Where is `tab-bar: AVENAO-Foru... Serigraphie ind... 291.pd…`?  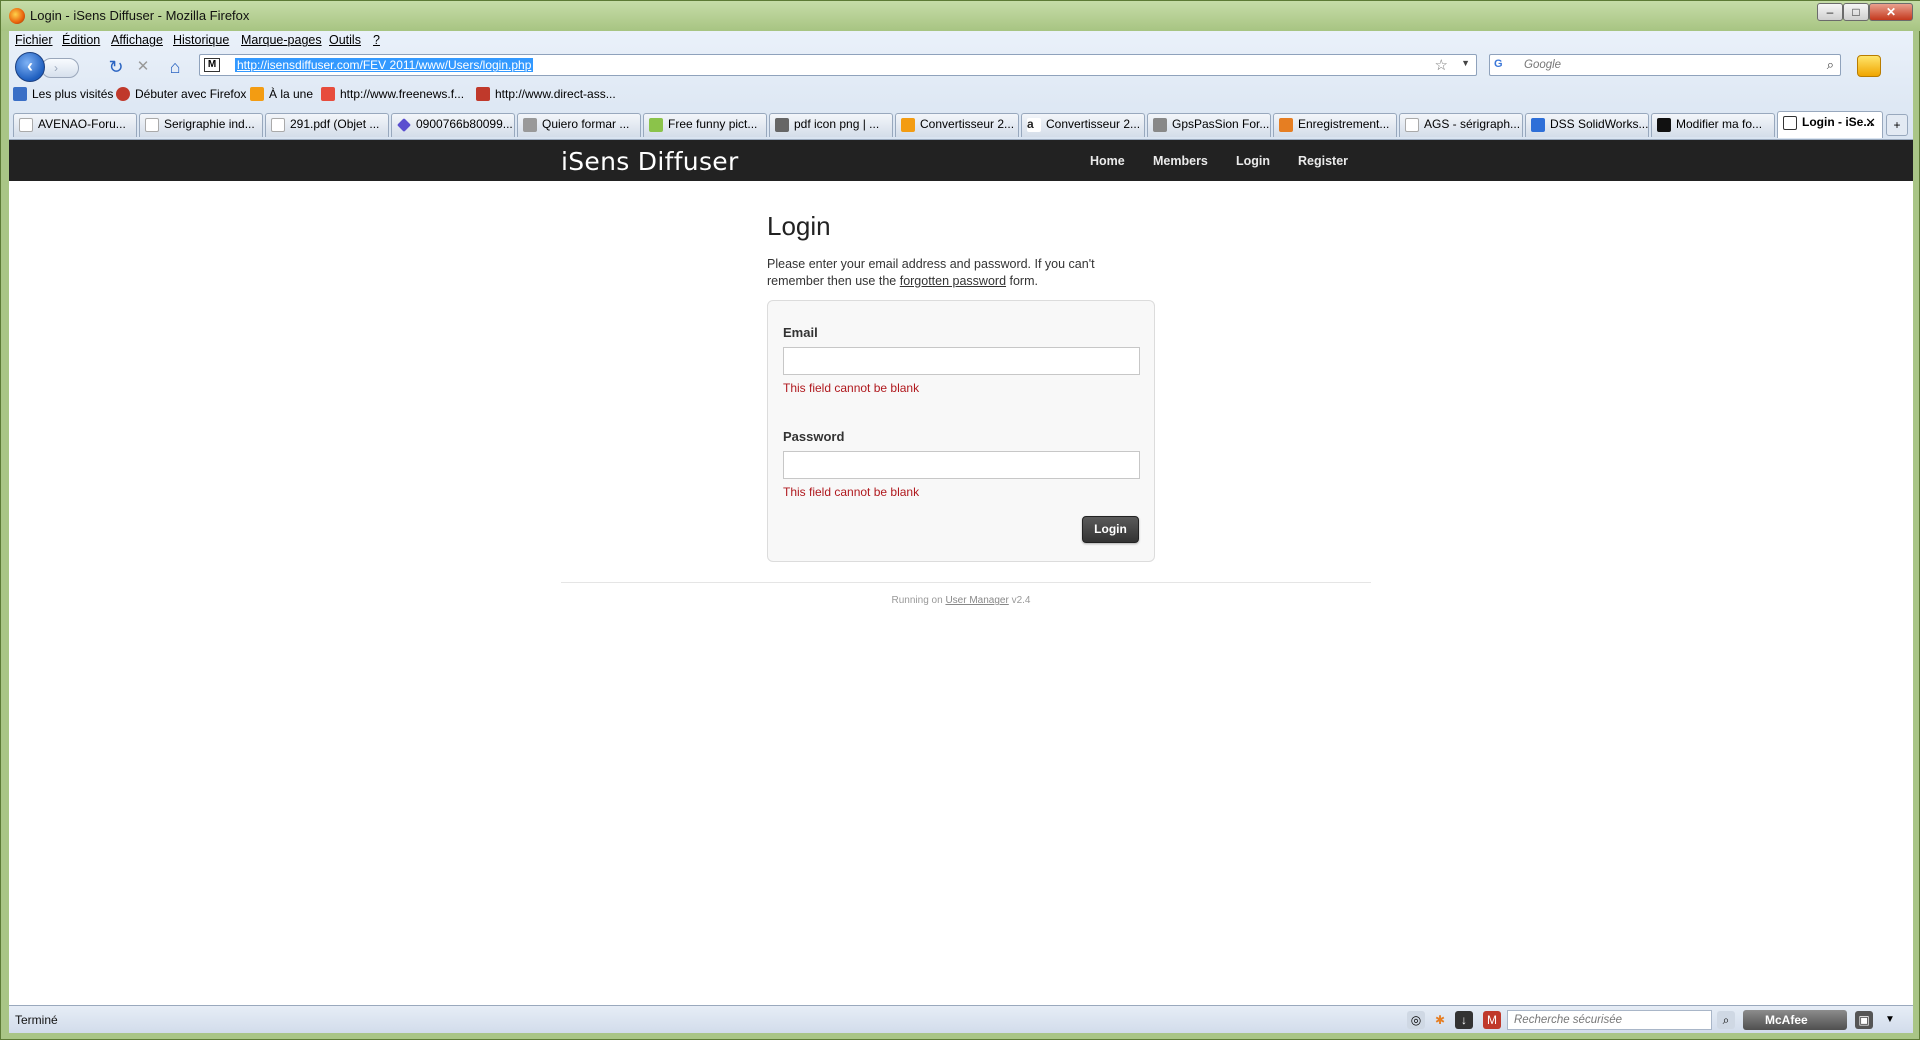
tab-bar: AVENAO-Foru... Serigraphie ind... 291.pd… is located at coordinates (961, 124).